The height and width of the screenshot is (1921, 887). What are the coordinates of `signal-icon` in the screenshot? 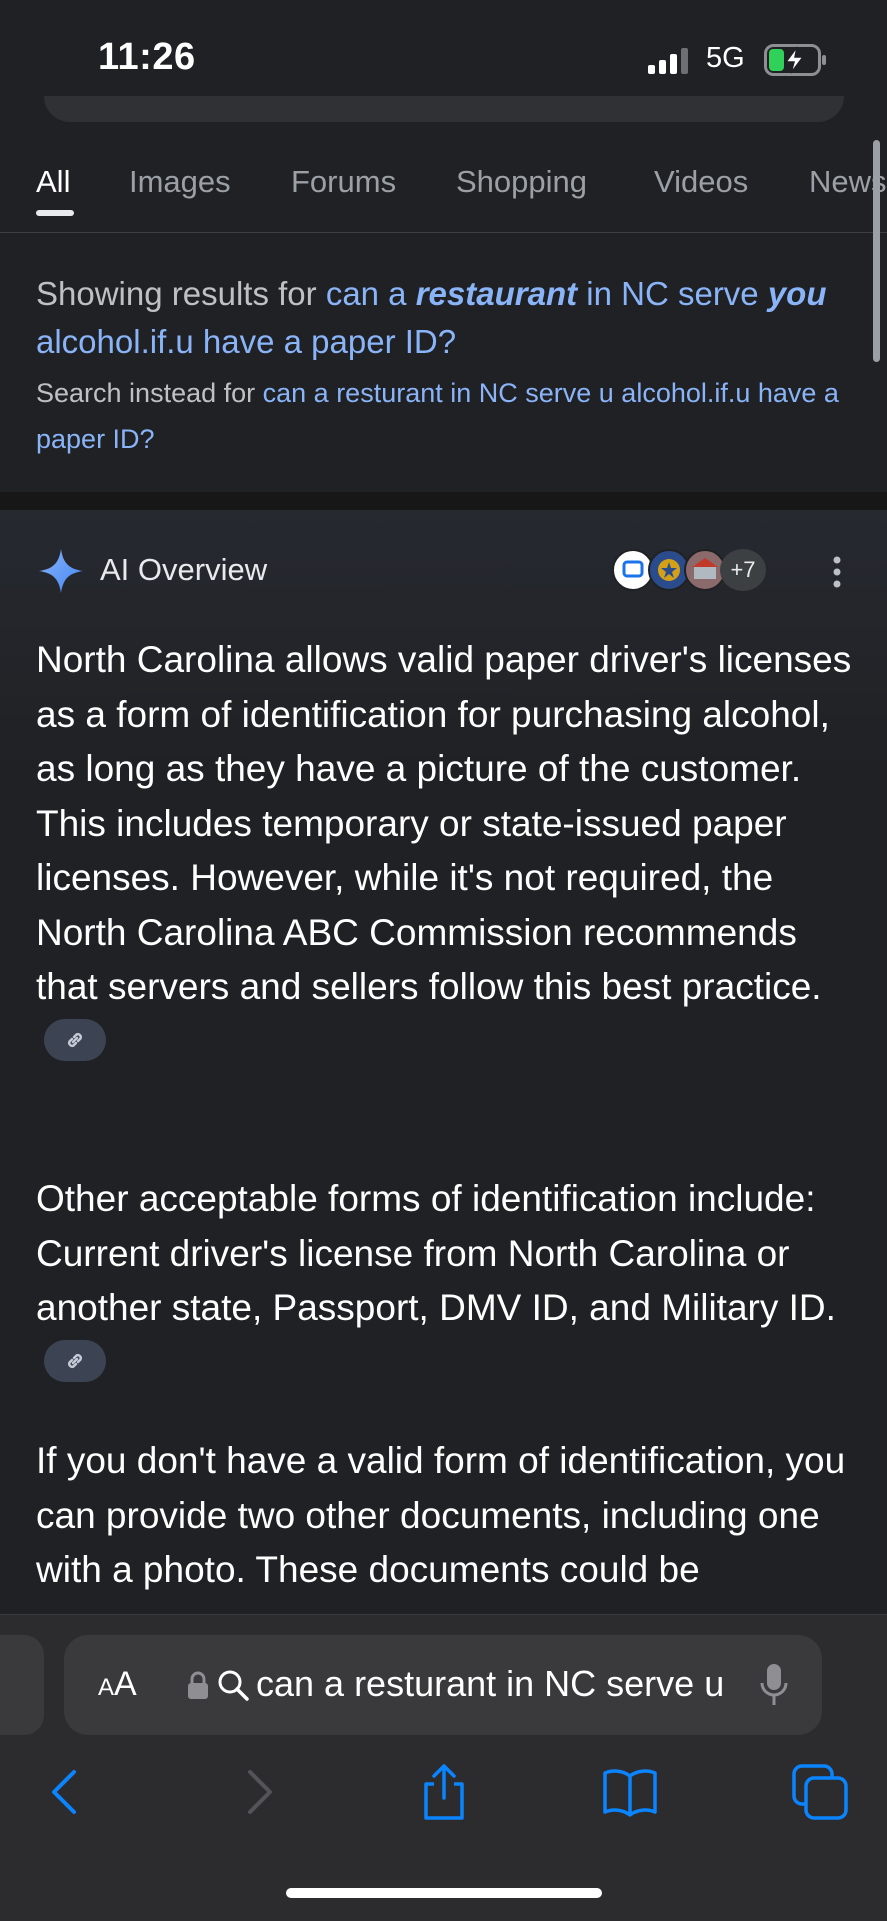 It's located at (668, 61).